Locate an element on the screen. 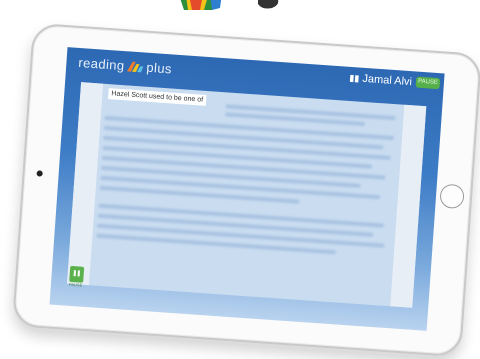 This screenshot has height=359, width=480. home-button is located at coordinates (452, 196).